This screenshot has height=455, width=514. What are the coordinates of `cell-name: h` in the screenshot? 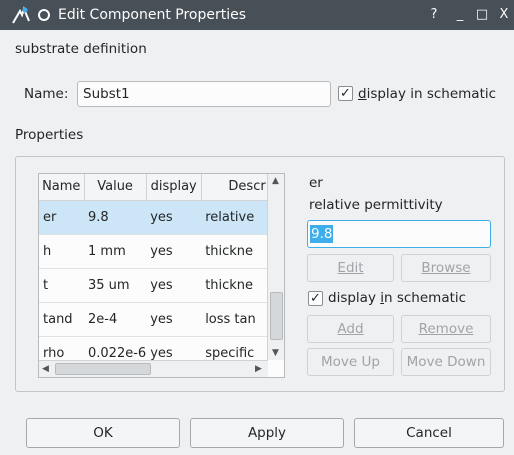 It's located at (61, 251).